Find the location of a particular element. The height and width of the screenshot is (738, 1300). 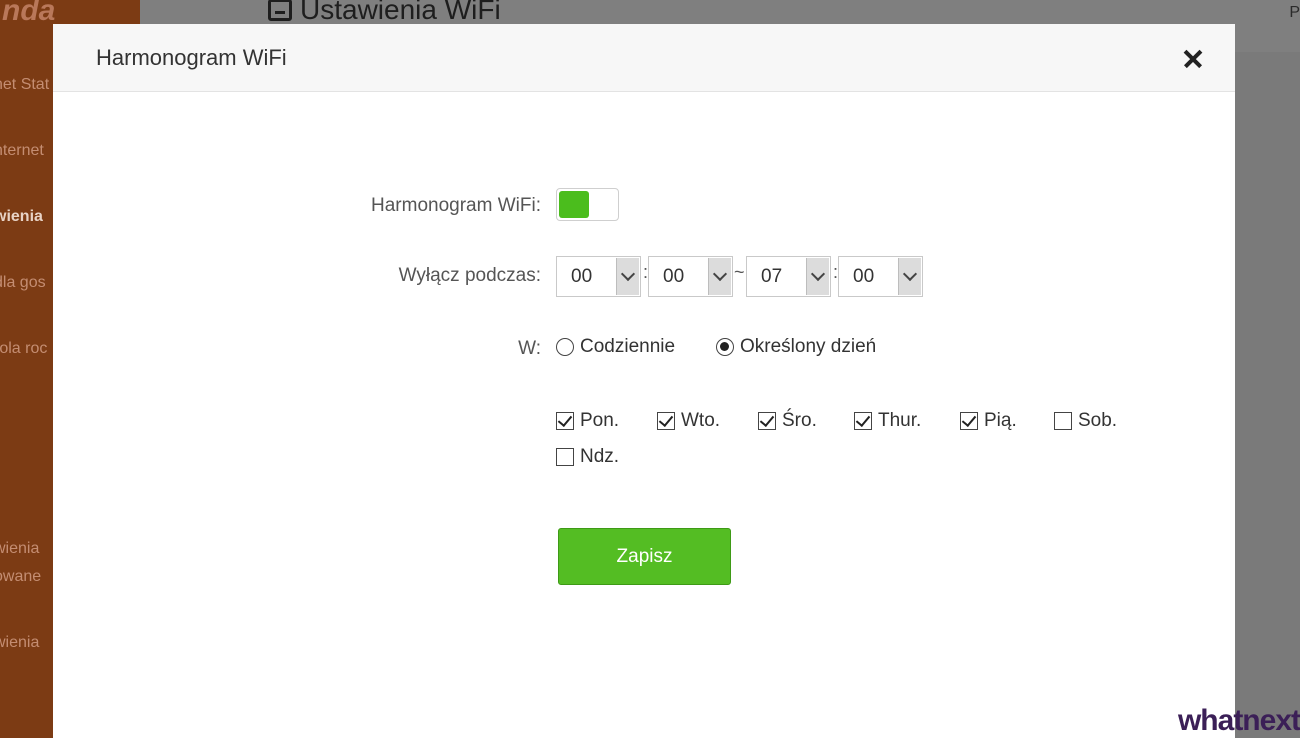

sidebar-item-internet: nternet is located at coordinates (22, 150).